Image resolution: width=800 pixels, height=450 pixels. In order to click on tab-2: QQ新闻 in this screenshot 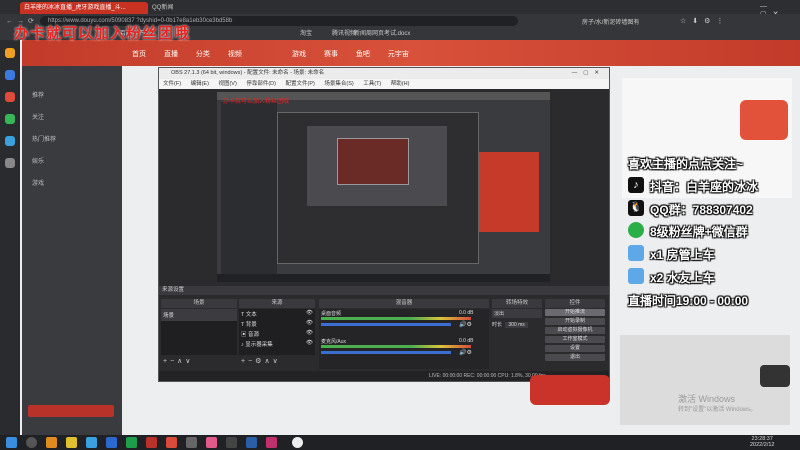, I will do `click(182, 8)`.